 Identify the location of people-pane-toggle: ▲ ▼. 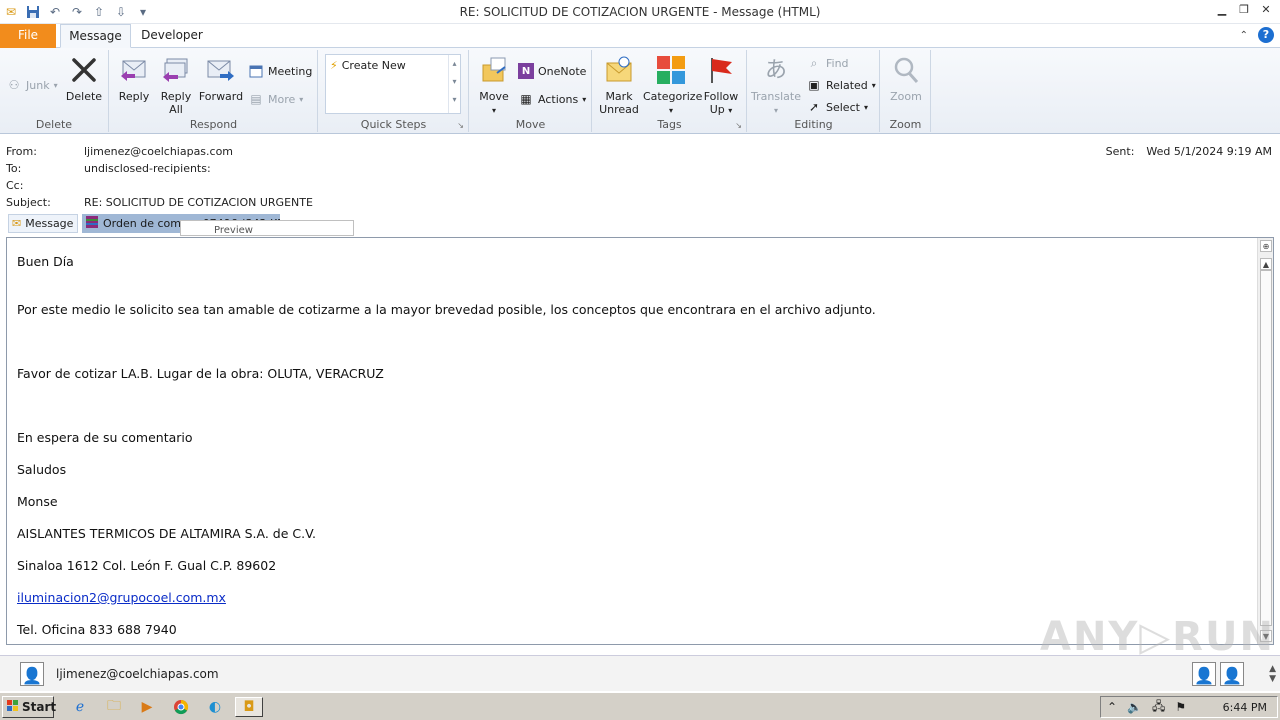
(1272, 674).